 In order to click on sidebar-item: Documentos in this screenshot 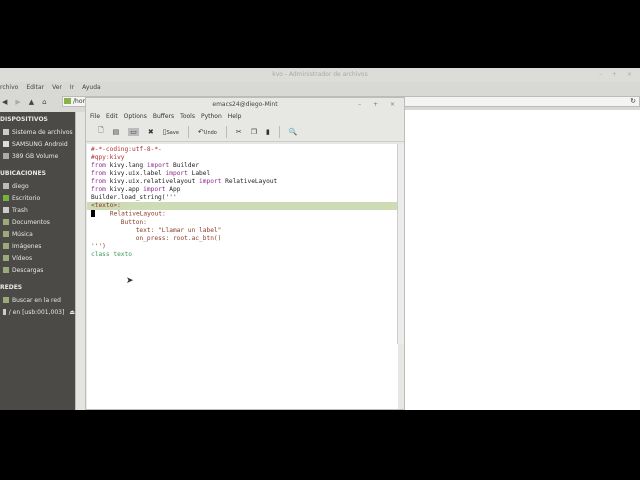, I will do `click(37, 222)`.